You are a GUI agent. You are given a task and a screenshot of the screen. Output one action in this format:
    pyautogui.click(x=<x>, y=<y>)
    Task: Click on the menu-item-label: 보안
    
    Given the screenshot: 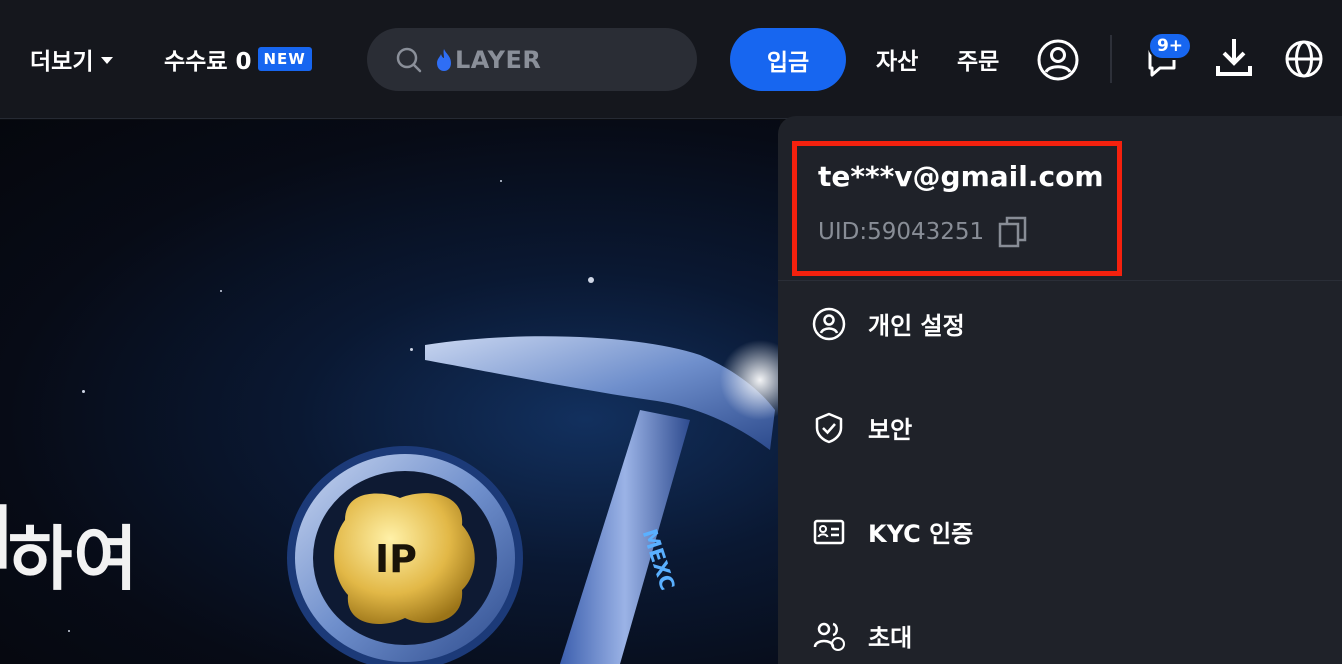 What is the action you would take?
    pyautogui.click(x=890, y=430)
    